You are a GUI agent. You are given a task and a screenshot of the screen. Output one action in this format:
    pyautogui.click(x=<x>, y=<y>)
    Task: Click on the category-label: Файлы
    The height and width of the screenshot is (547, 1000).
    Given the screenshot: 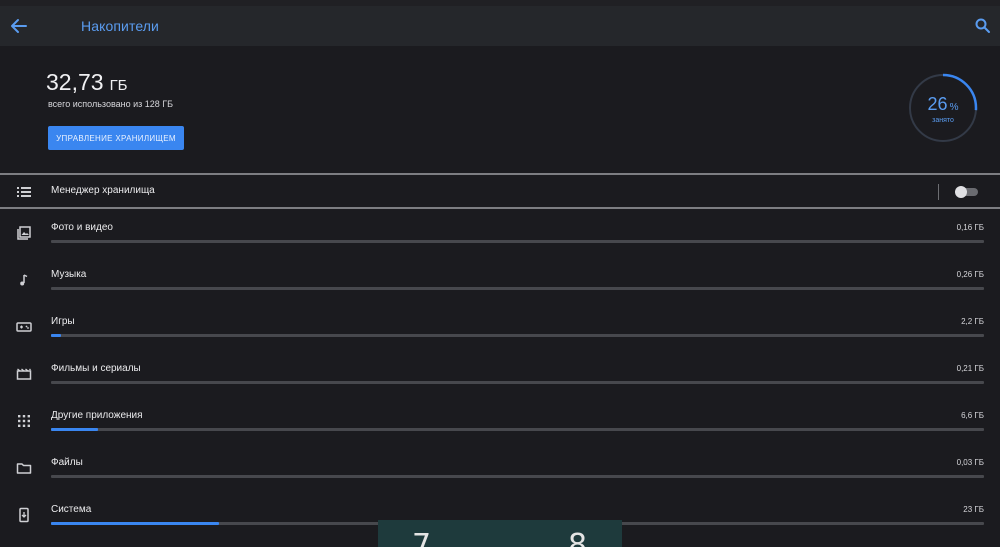 What is the action you would take?
    pyautogui.click(x=67, y=462)
    